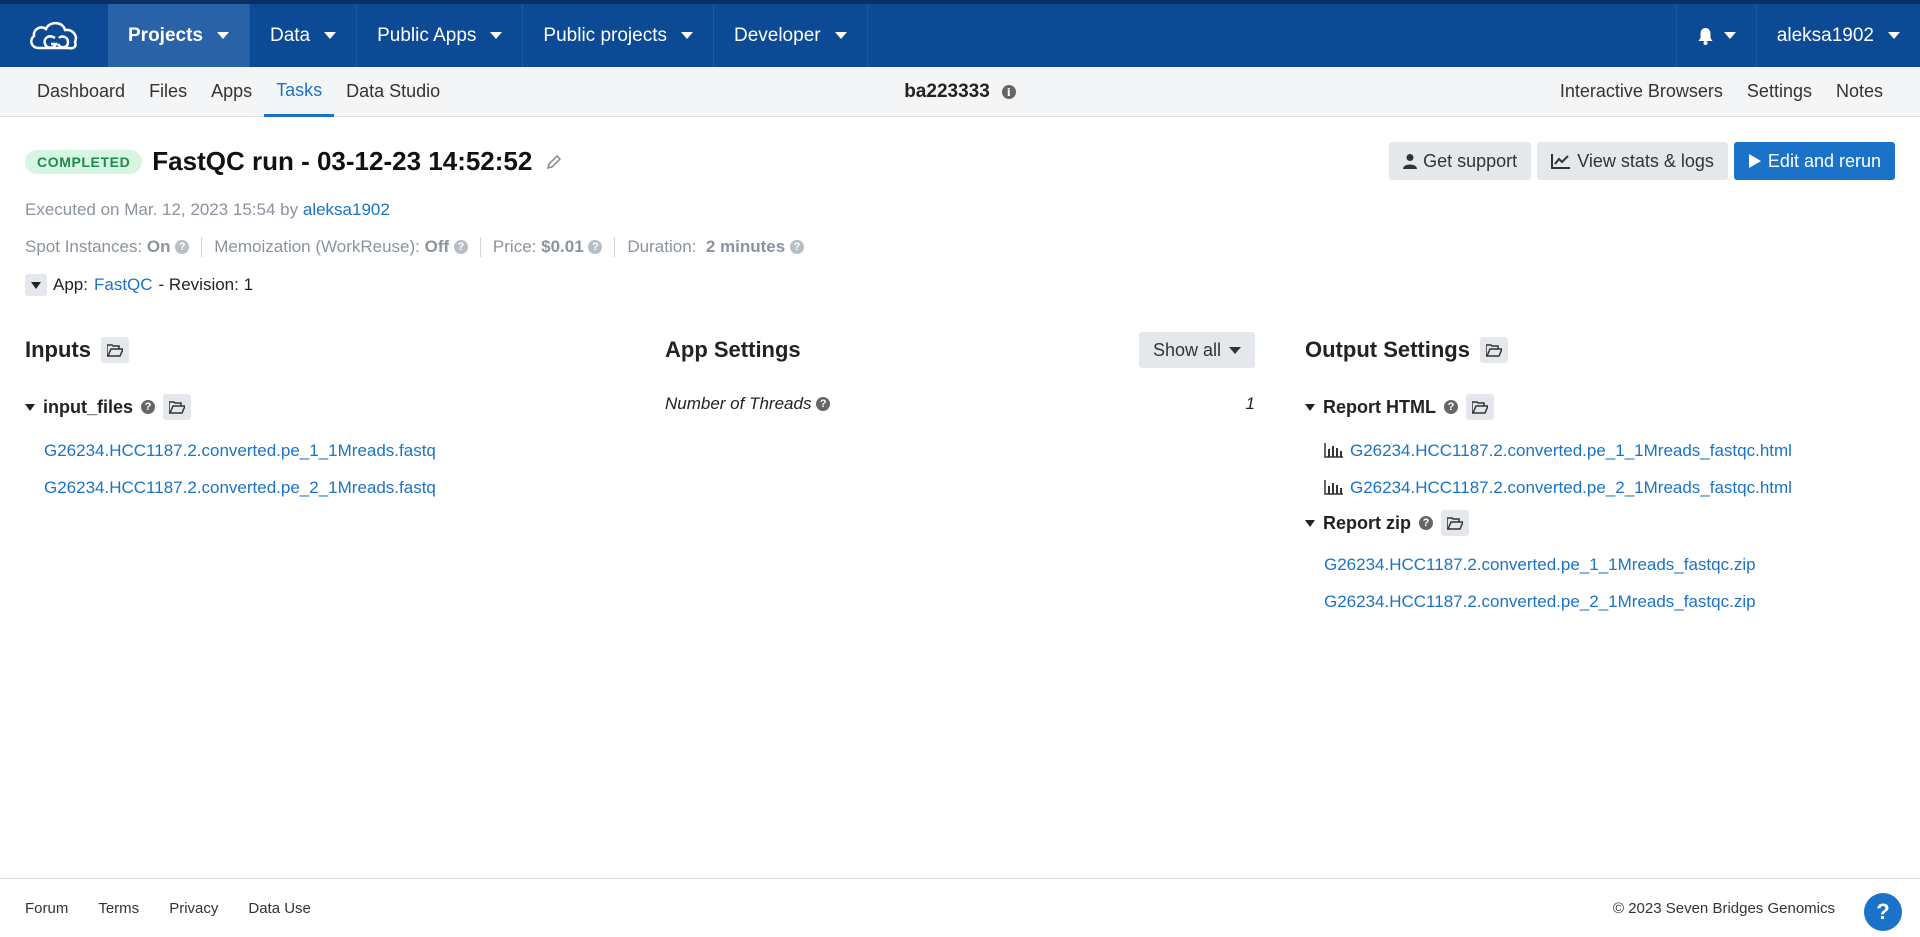 The image size is (1920, 937). I want to click on app-info: App: FastQC - Revision: 1, so click(139, 285).